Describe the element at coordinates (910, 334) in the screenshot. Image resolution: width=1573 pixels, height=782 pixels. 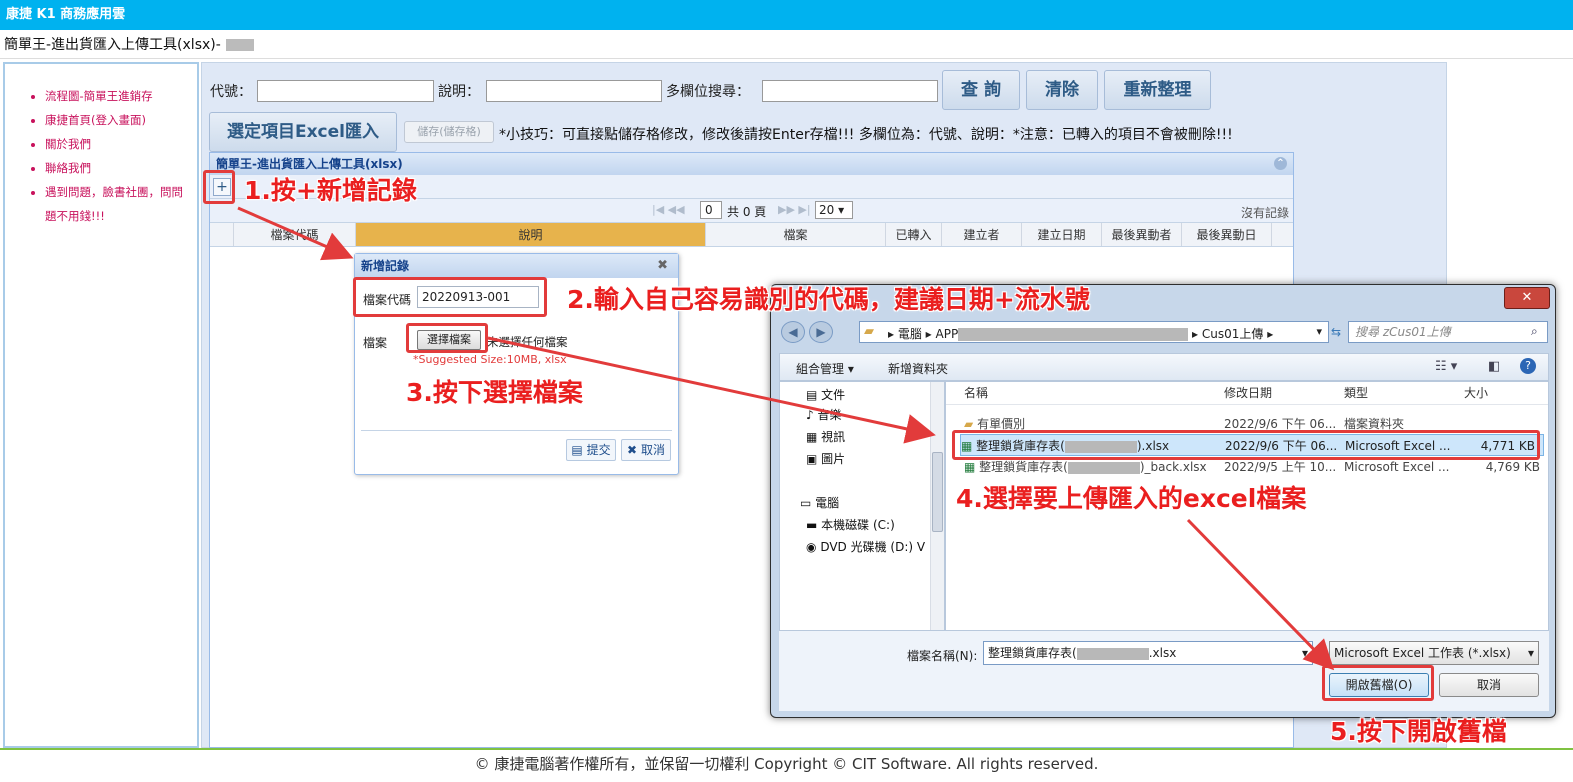
I see `path-pc: 電腦` at that location.